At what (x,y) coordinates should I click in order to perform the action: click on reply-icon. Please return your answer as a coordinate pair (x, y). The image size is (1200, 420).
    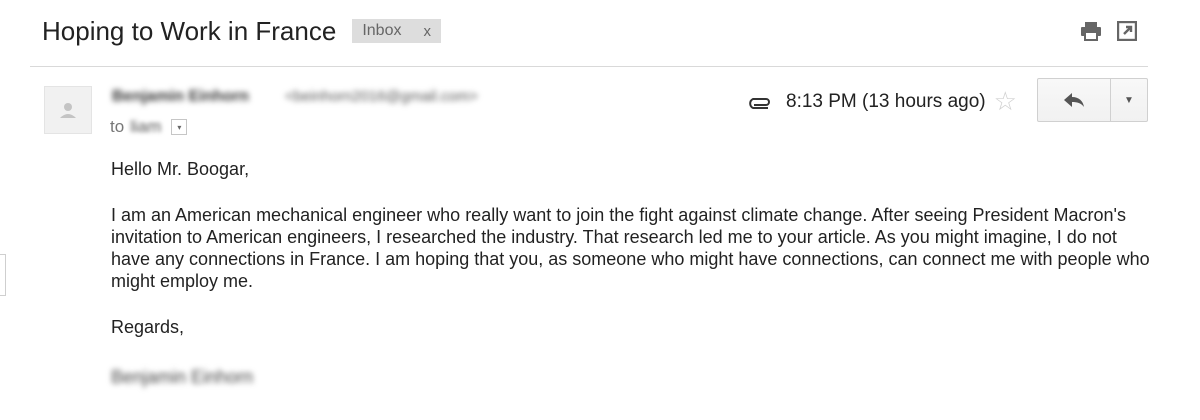
    Looking at the image, I should click on (1074, 100).